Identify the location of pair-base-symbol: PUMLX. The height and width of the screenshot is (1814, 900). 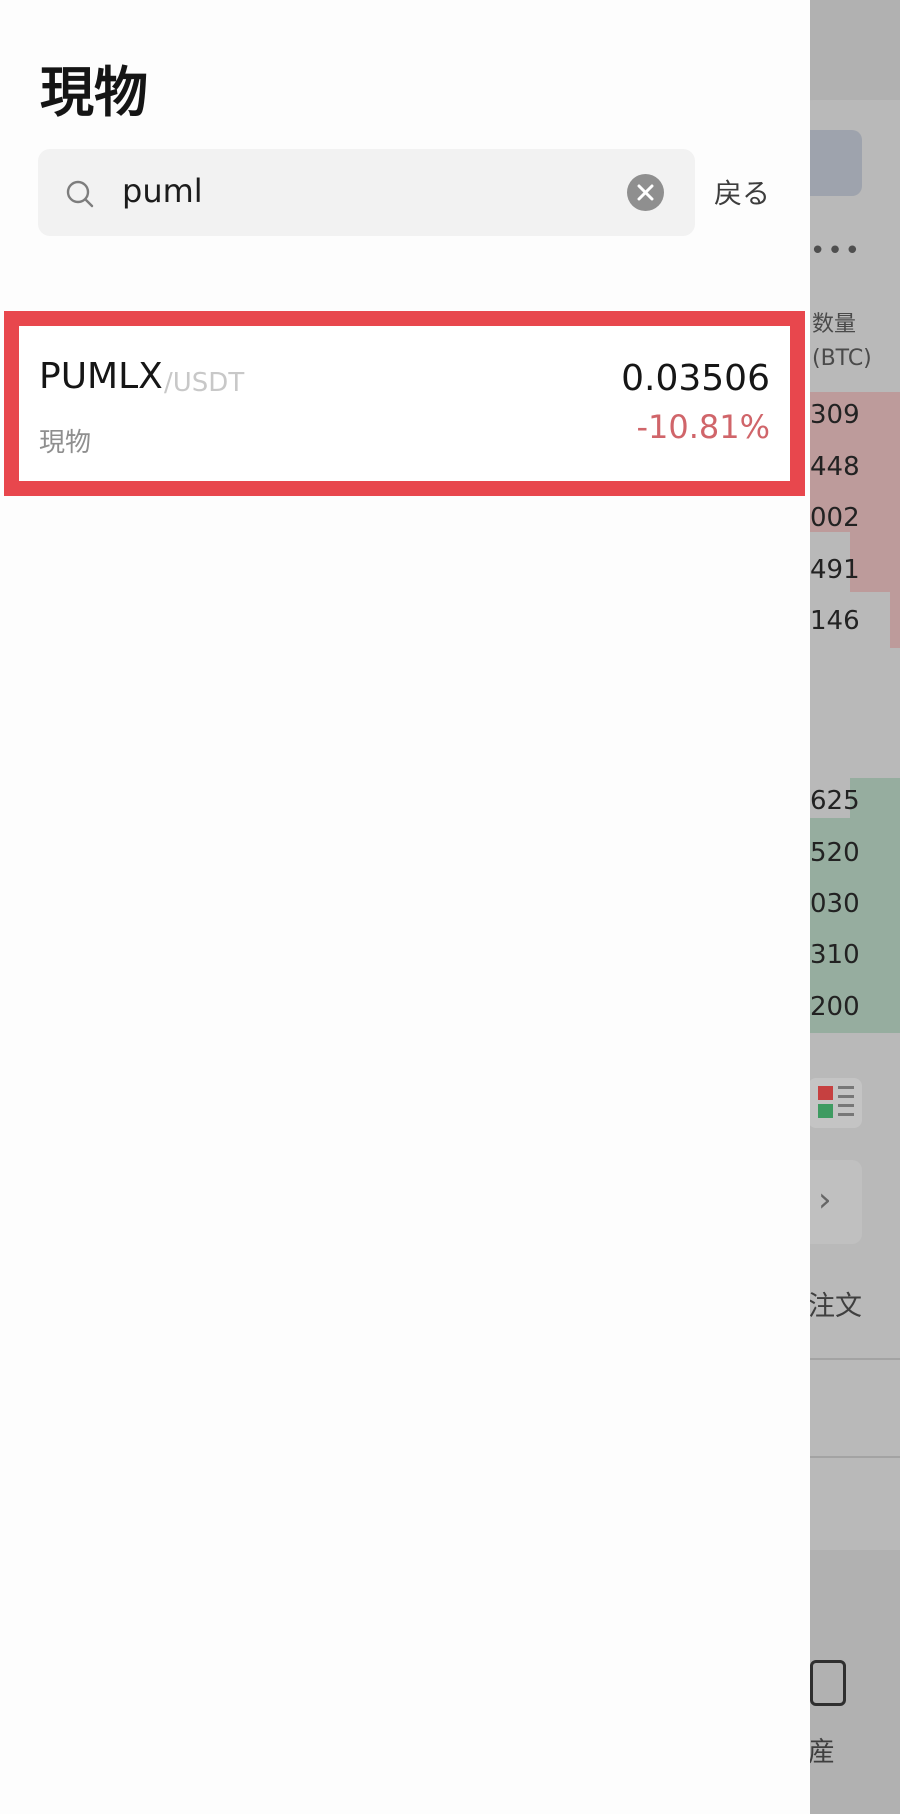
(101, 376).